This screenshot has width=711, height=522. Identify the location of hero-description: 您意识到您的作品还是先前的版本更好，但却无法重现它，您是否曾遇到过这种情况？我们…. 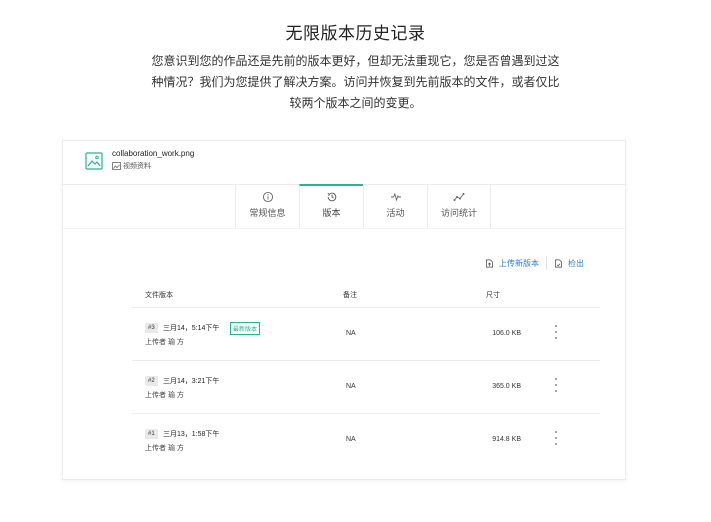
(355, 82).